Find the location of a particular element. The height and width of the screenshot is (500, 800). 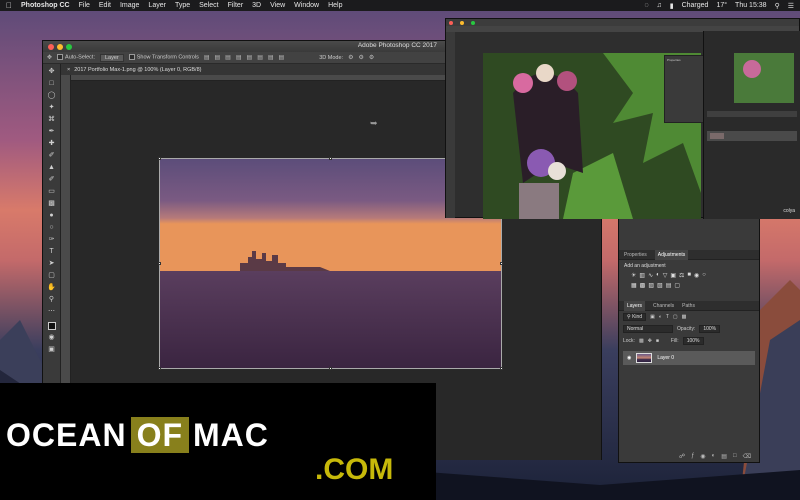

tab-close-icon: × is located at coordinates (68, 70).